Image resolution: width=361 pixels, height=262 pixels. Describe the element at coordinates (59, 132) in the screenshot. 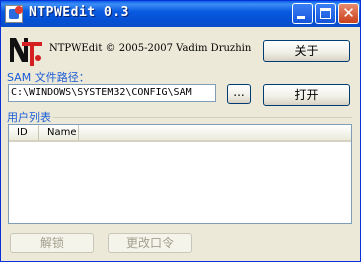

I see `column-header-name: Name` at that location.